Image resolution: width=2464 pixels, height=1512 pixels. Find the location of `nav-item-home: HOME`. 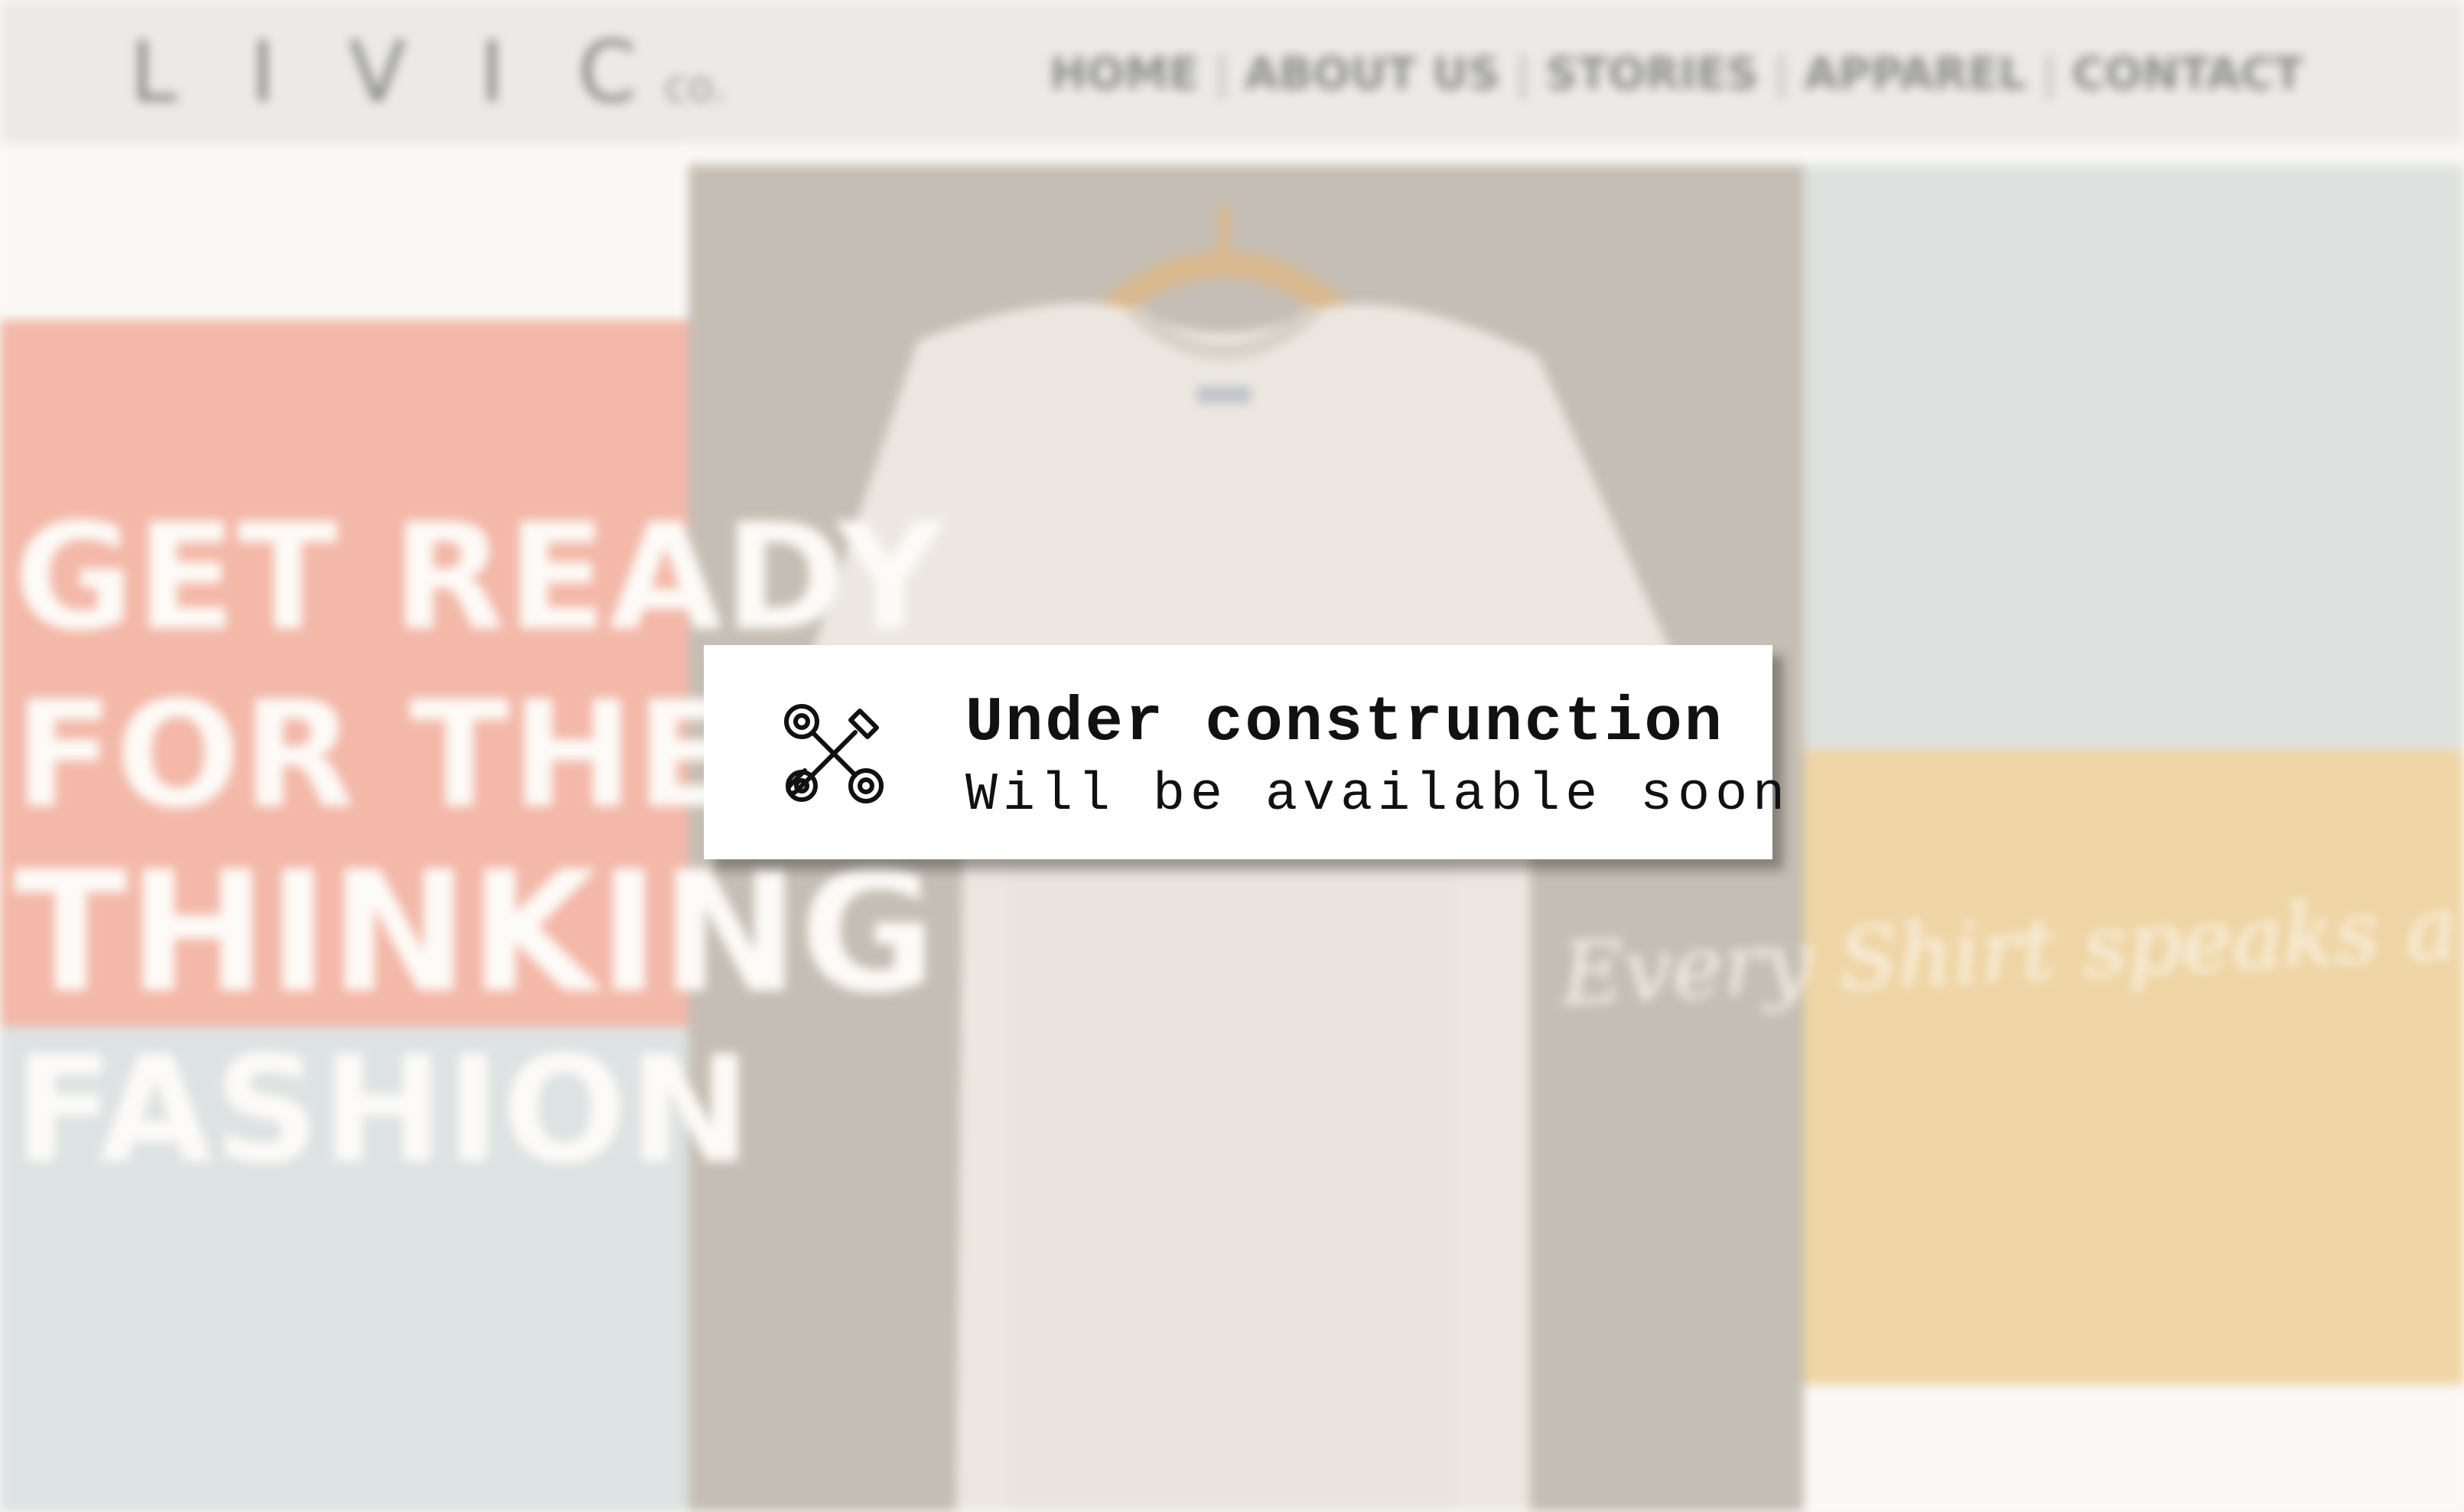

nav-item-home: HOME is located at coordinates (1124, 73).